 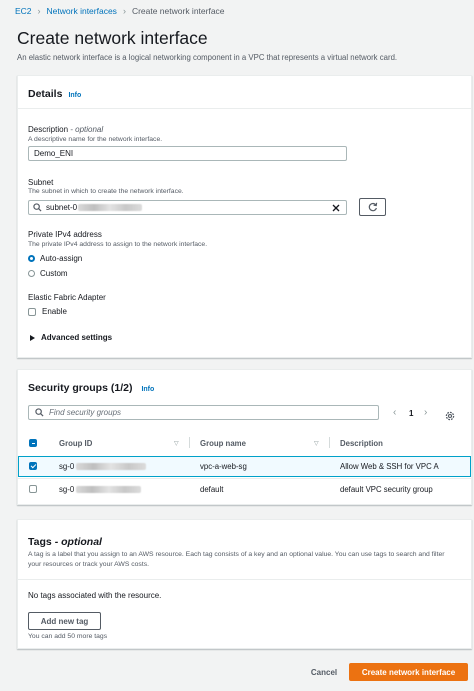 What do you see at coordinates (110, 207) in the screenshot?
I see `subnet-redacted` at bounding box center [110, 207].